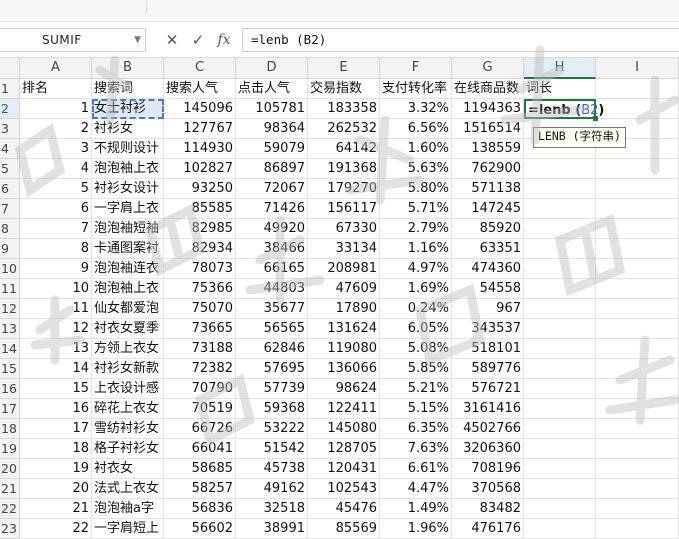 The width and height of the screenshot is (679, 539). I want to click on header-cell, so click(637, 89).